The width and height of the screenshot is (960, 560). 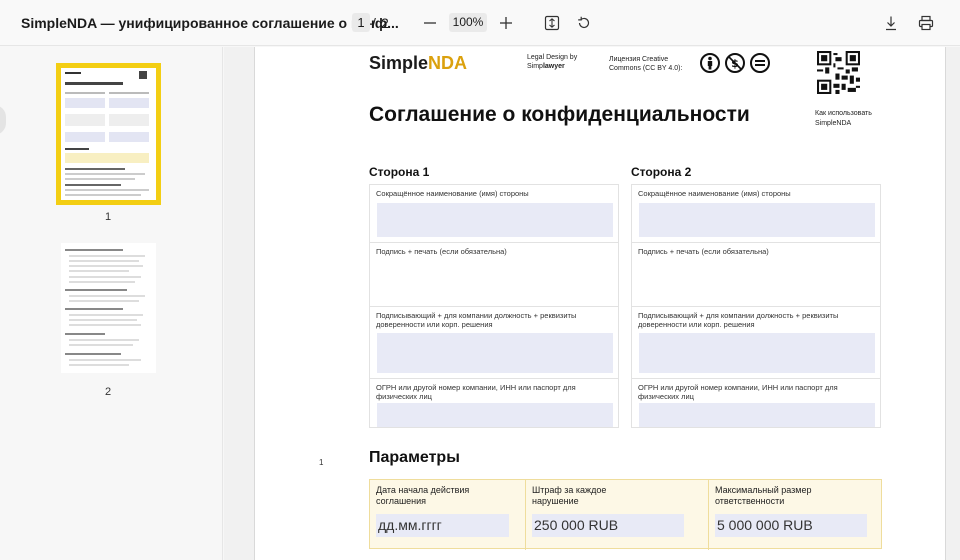 I want to click on rotate-button, so click(x=584, y=23).